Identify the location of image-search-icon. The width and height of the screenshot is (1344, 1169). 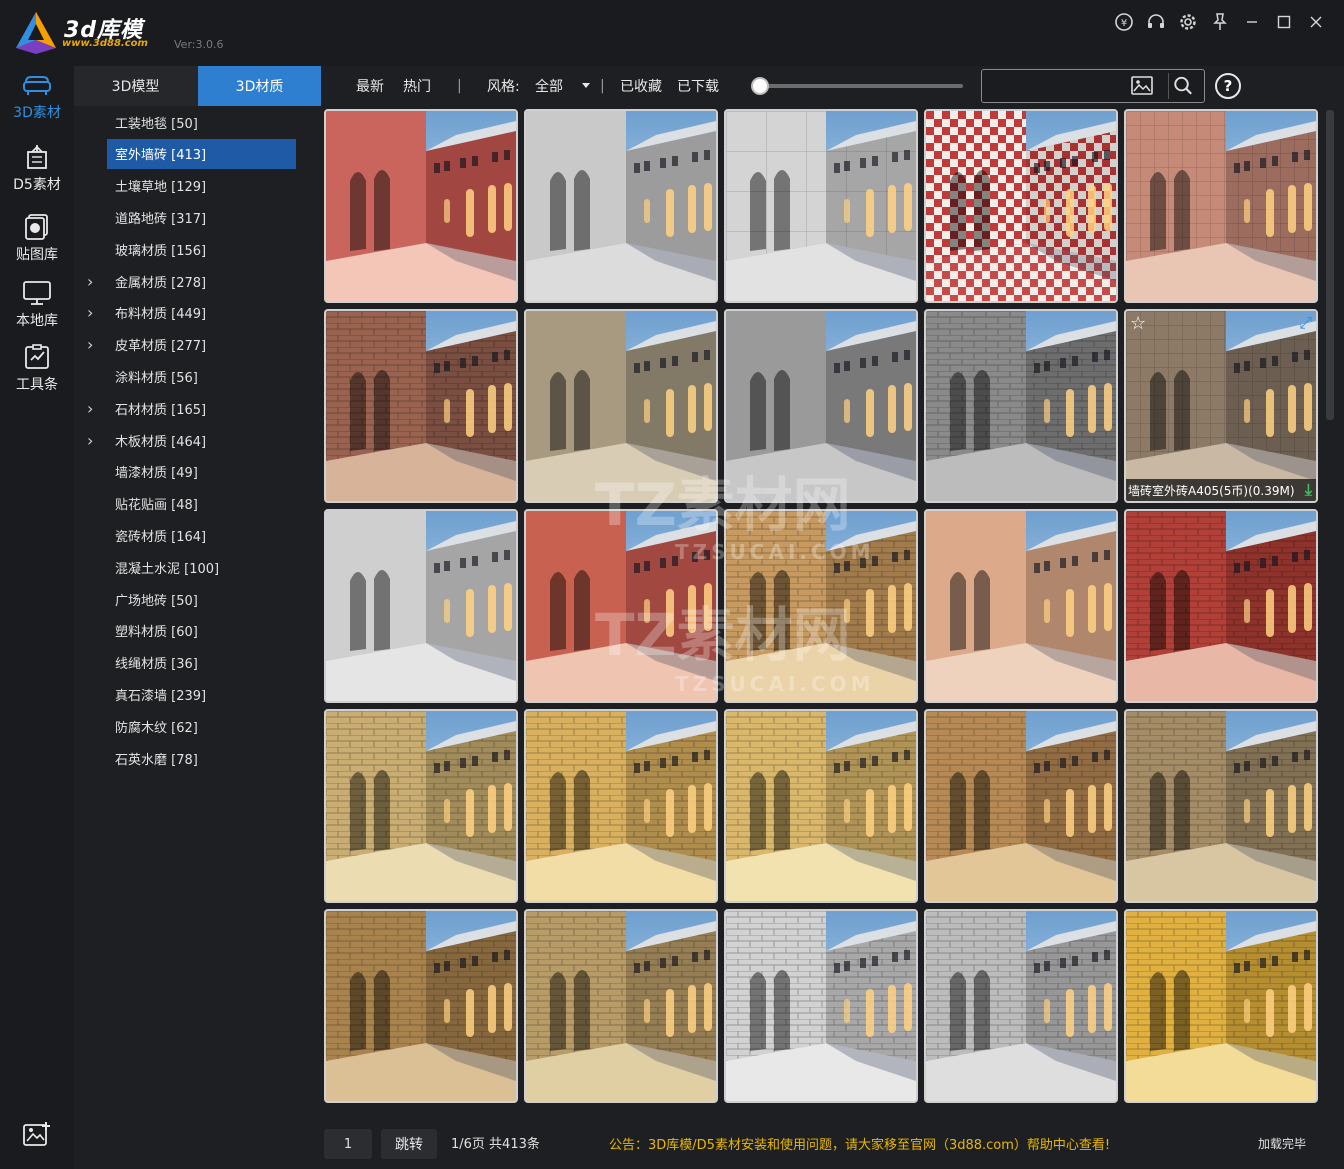
(1142, 86).